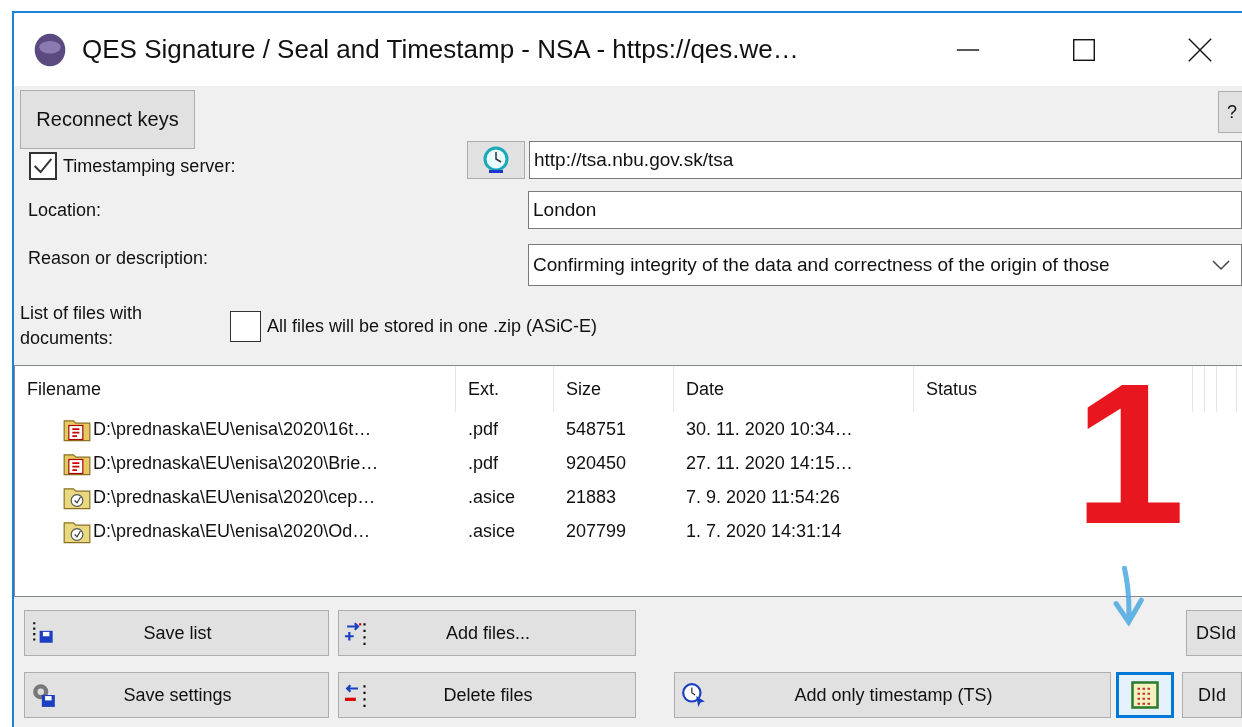 Image resolution: width=1242 pixels, height=727 pixels. What do you see at coordinates (176, 695) in the screenshot?
I see `save-settings-button: Save settings` at bounding box center [176, 695].